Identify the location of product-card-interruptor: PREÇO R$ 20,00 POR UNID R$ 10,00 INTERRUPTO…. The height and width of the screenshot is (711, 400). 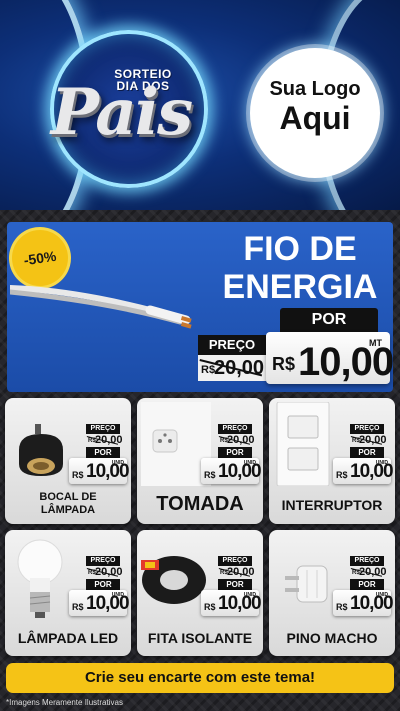
(332, 461).